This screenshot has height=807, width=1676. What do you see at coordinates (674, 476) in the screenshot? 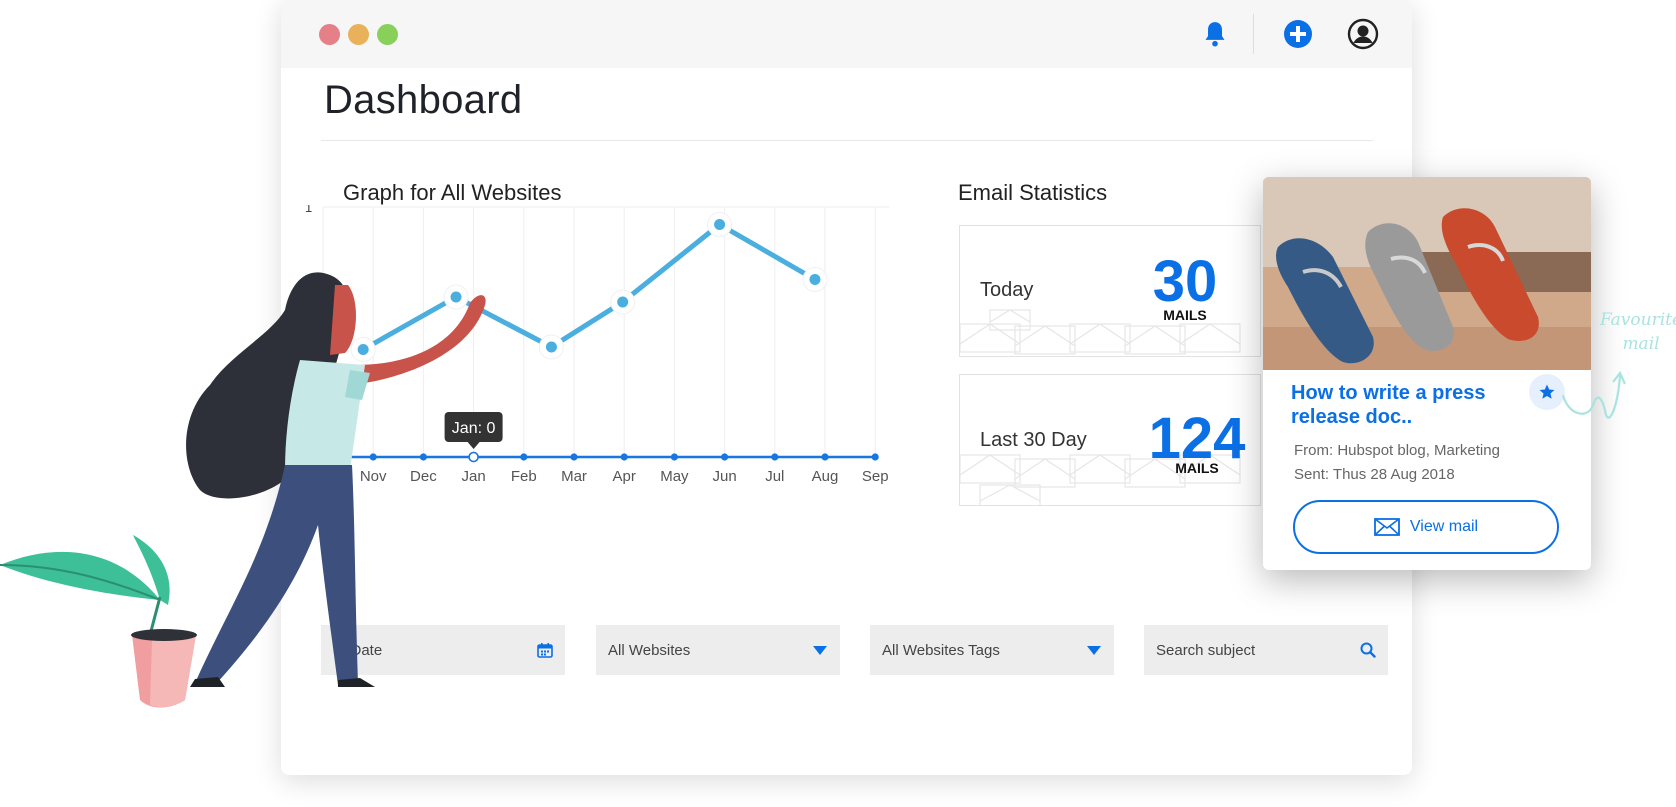
I see `x-tick-label: May` at bounding box center [674, 476].